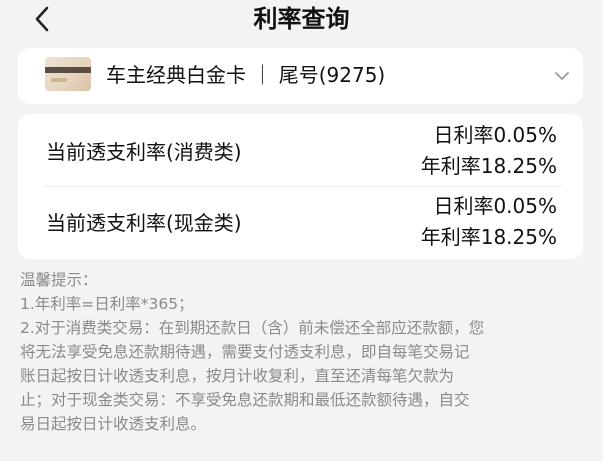  I want to click on page-title: 利率查询, so click(301, 19).